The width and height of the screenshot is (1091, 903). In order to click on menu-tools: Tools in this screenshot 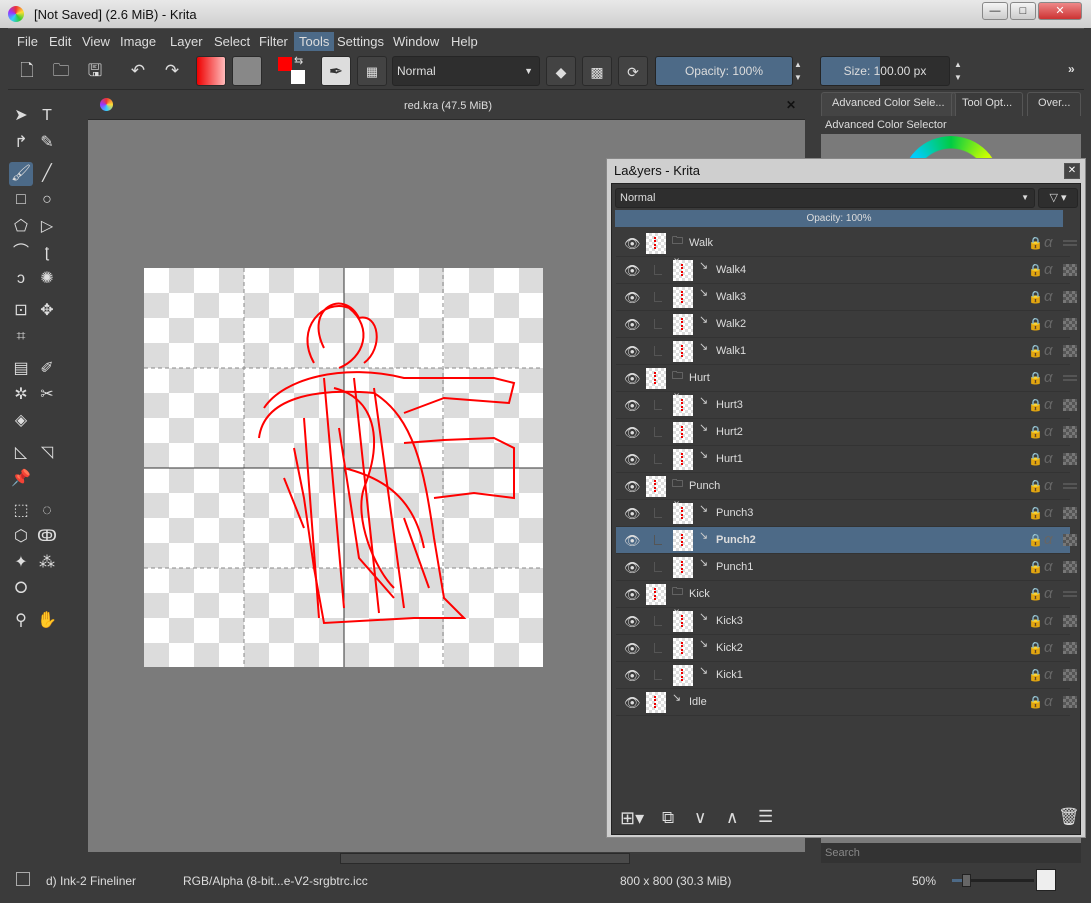, I will do `click(314, 41)`.